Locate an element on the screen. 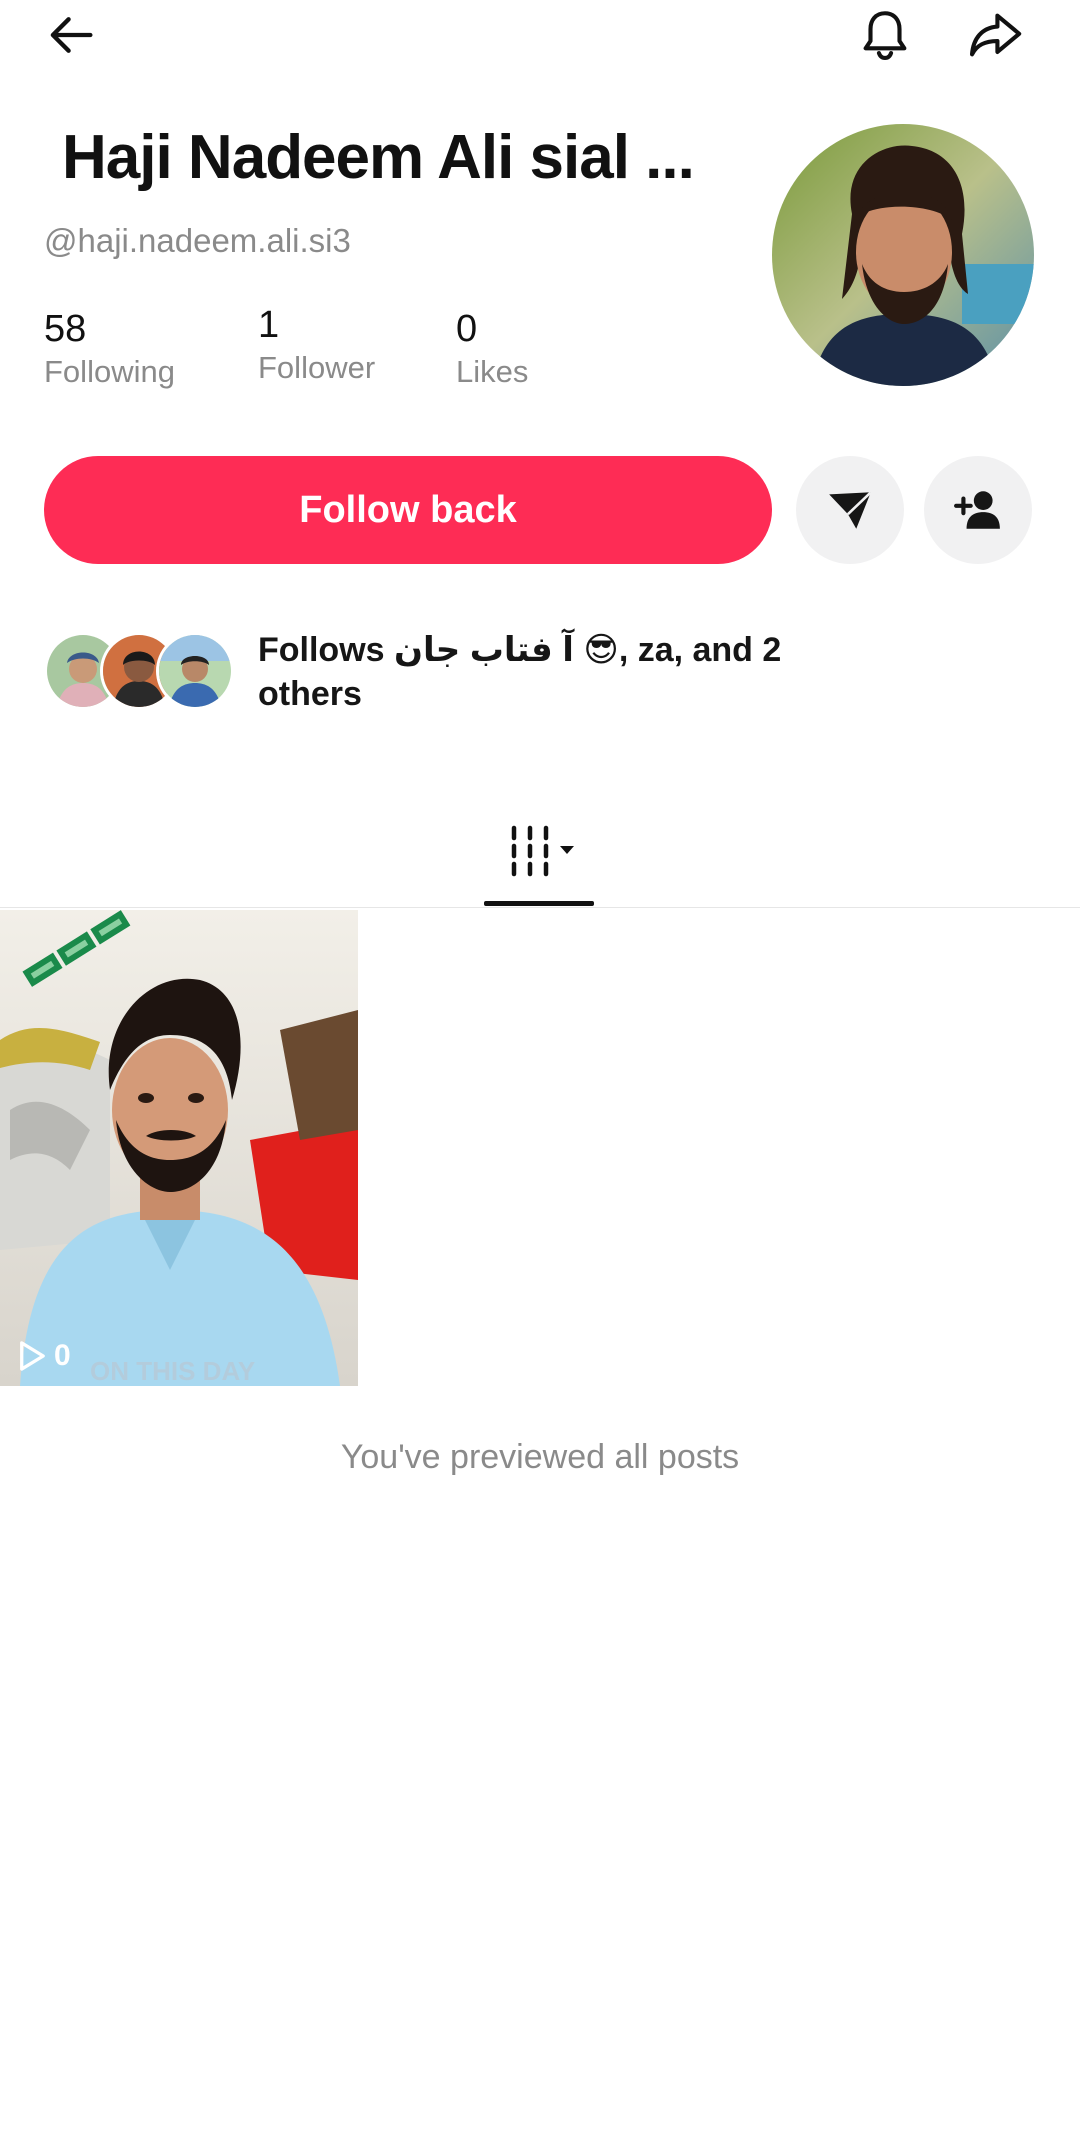 This screenshot has height=2156, width=1080. stat-following-value: 58 is located at coordinates (65, 329).